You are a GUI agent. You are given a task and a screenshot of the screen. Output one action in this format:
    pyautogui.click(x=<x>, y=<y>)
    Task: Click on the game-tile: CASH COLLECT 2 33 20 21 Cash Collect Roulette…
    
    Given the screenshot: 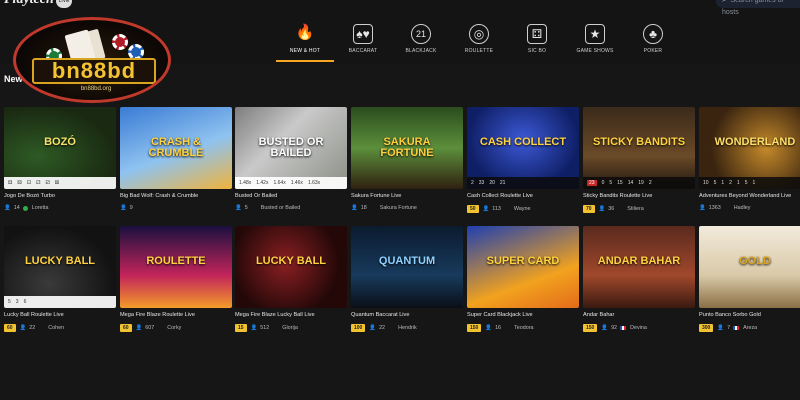 What is the action you would take?
    pyautogui.click(x=523, y=160)
    